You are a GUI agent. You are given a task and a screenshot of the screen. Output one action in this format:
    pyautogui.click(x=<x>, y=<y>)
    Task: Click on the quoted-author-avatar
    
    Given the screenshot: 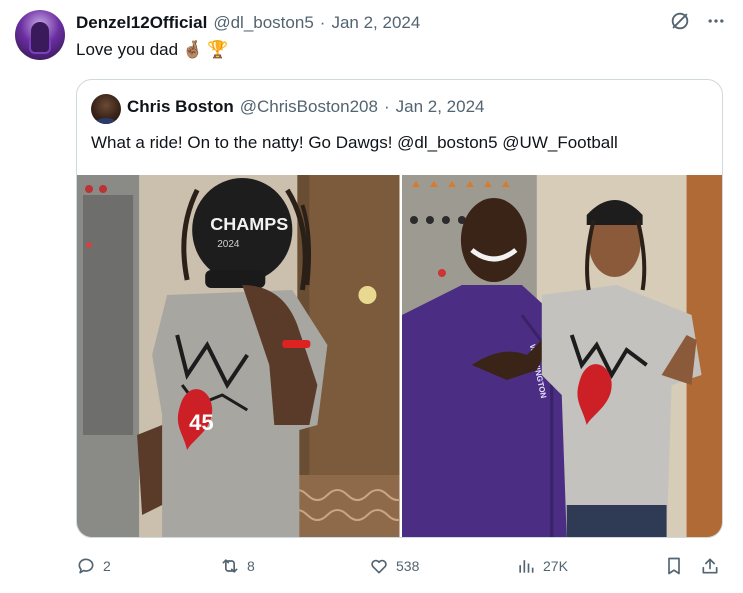 What is the action you would take?
    pyautogui.click(x=106, y=109)
    